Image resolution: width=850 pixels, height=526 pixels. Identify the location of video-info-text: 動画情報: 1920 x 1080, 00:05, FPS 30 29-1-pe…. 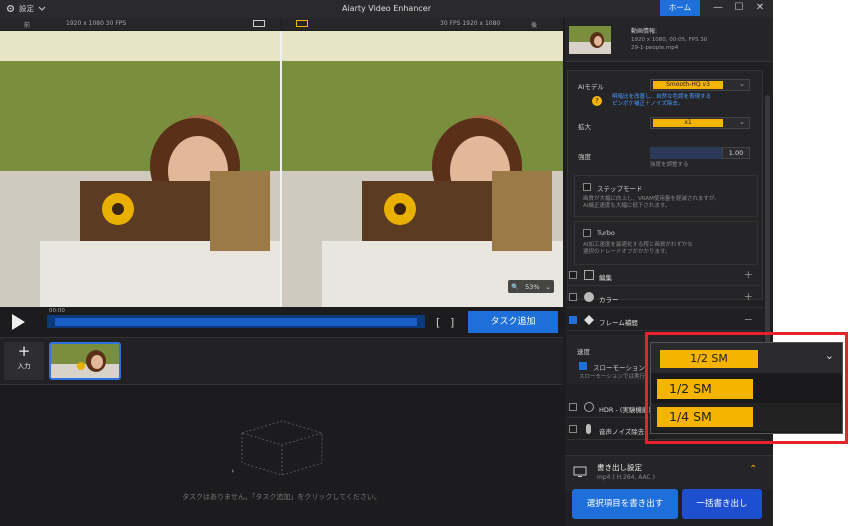
(669, 40).